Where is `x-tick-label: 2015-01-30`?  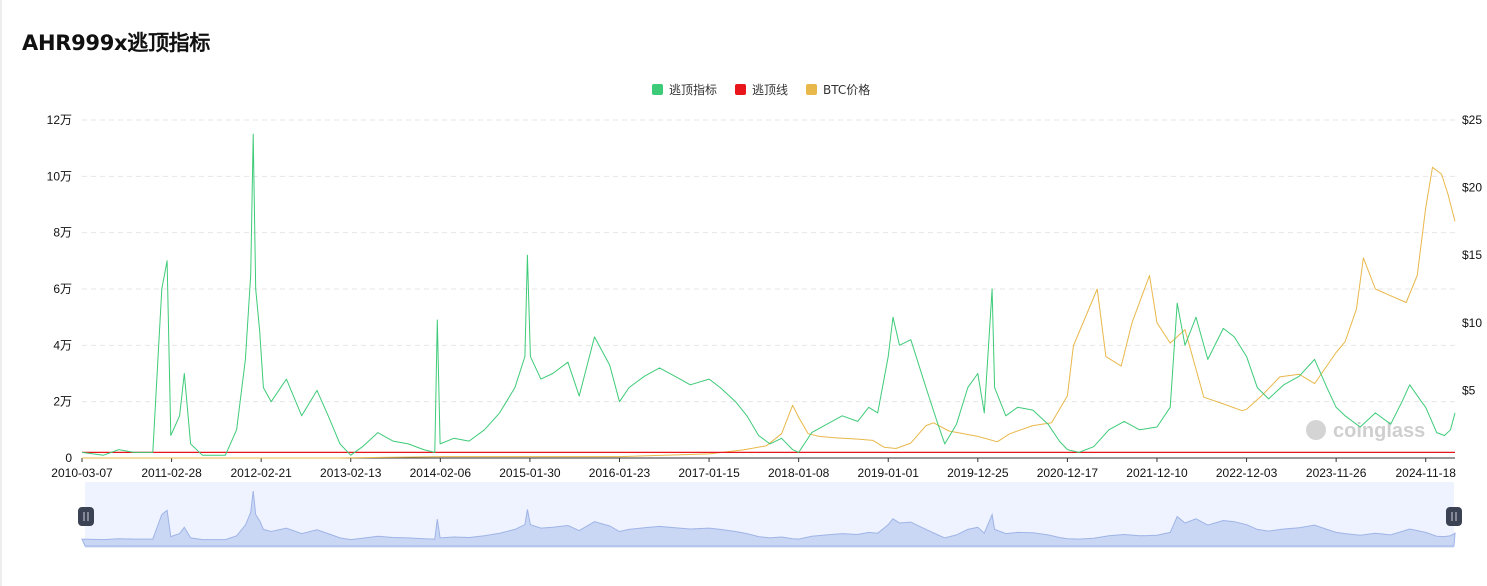
x-tick-label: 2015-01-30 is located at coordinates (530, 473).